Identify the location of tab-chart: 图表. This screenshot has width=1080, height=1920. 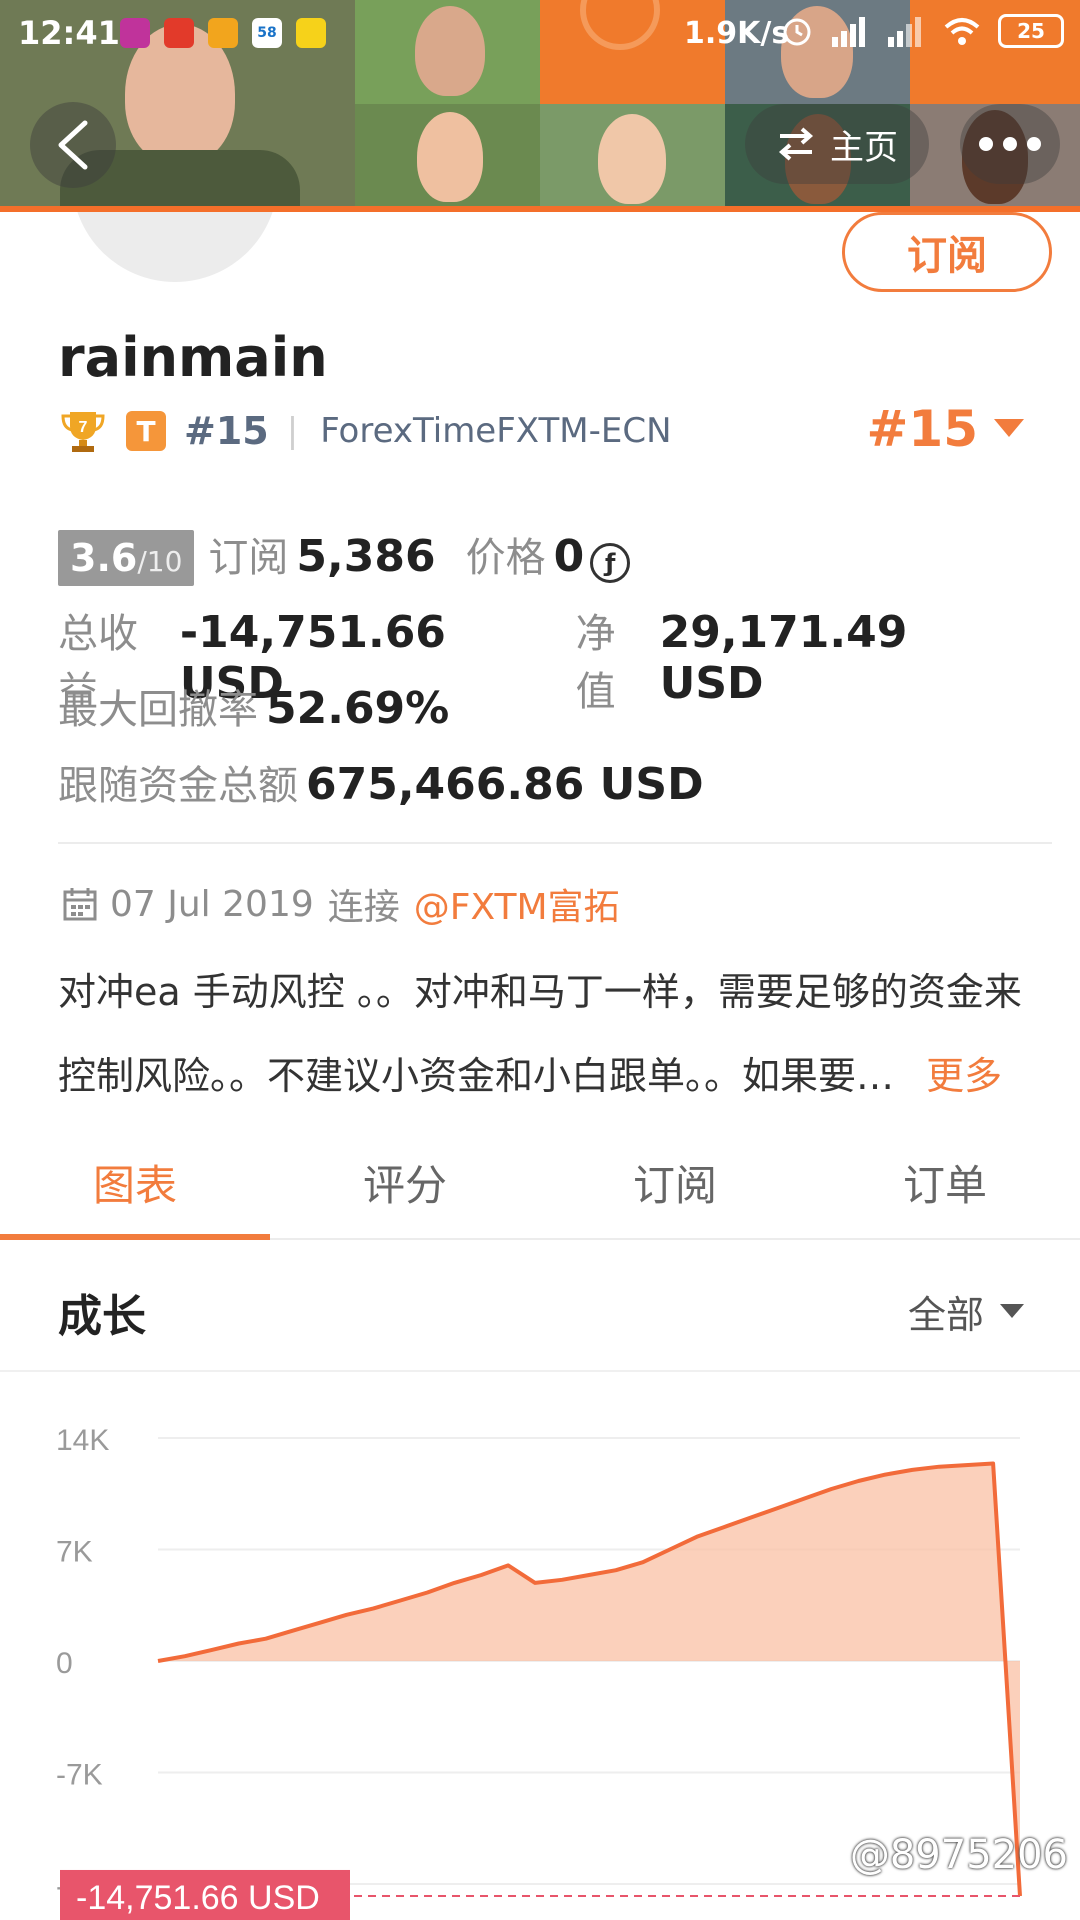
(135, 1190).